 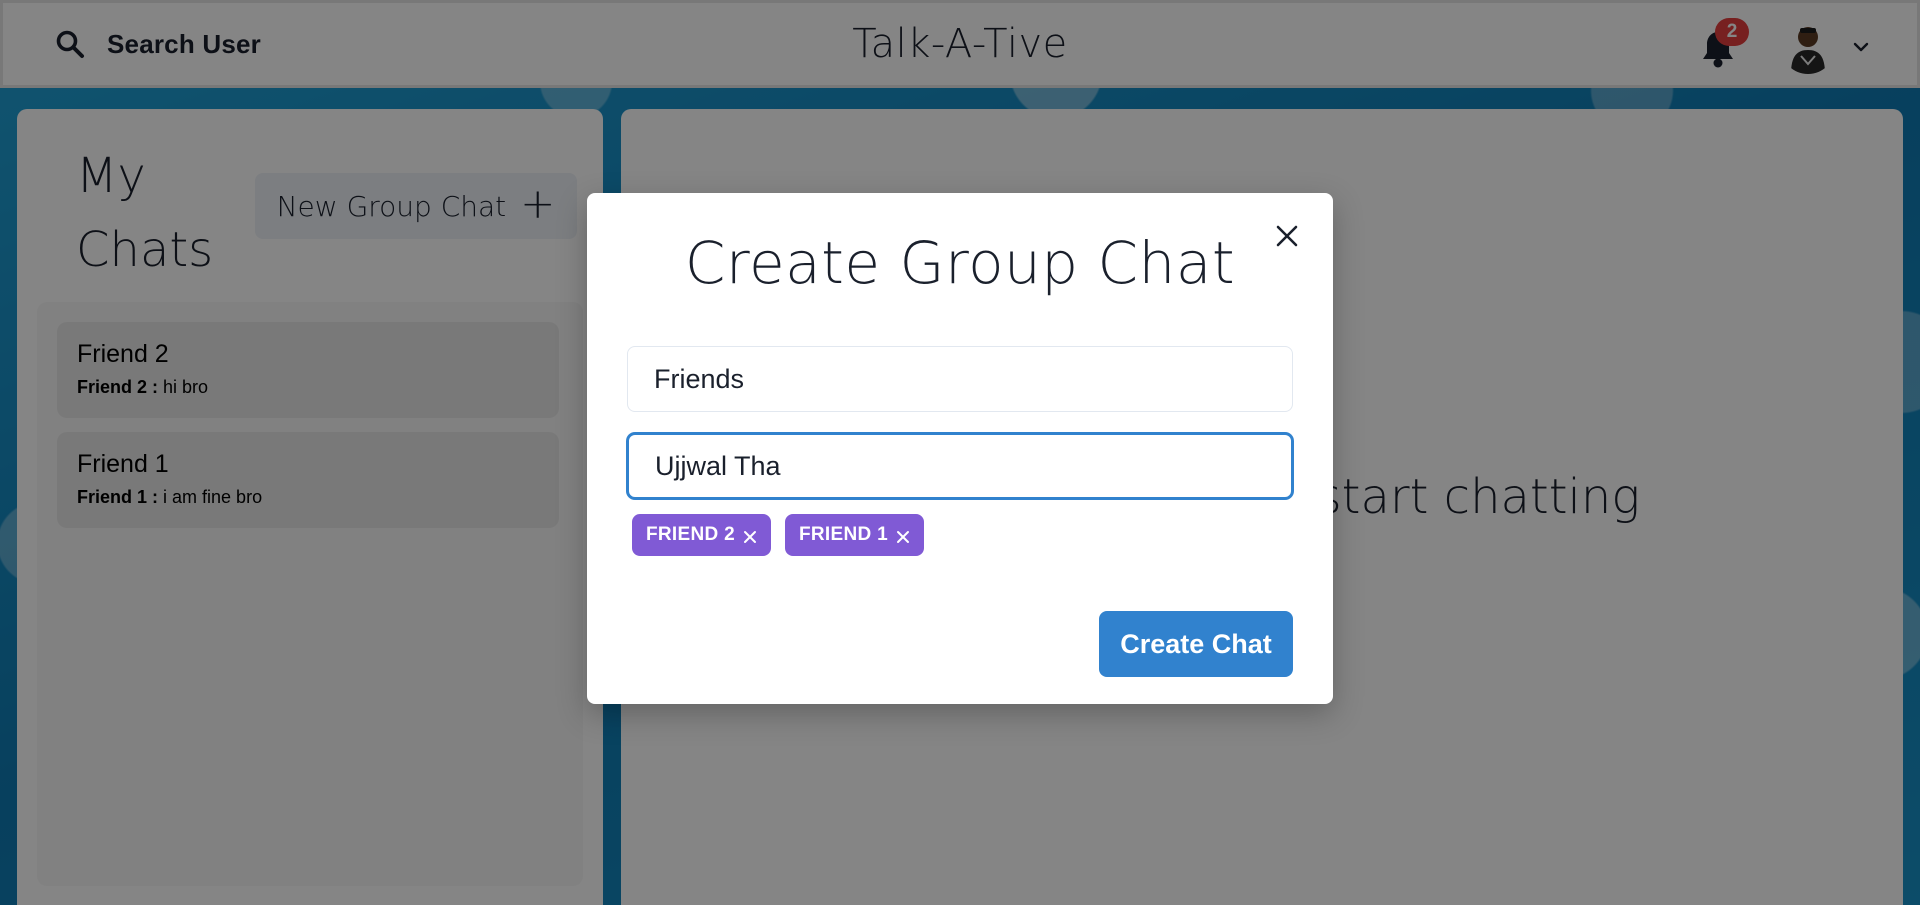 What do you see at coordinates (960, 466) in the screenshot?
I see `add-users-input` at bounding box center [960, 466].